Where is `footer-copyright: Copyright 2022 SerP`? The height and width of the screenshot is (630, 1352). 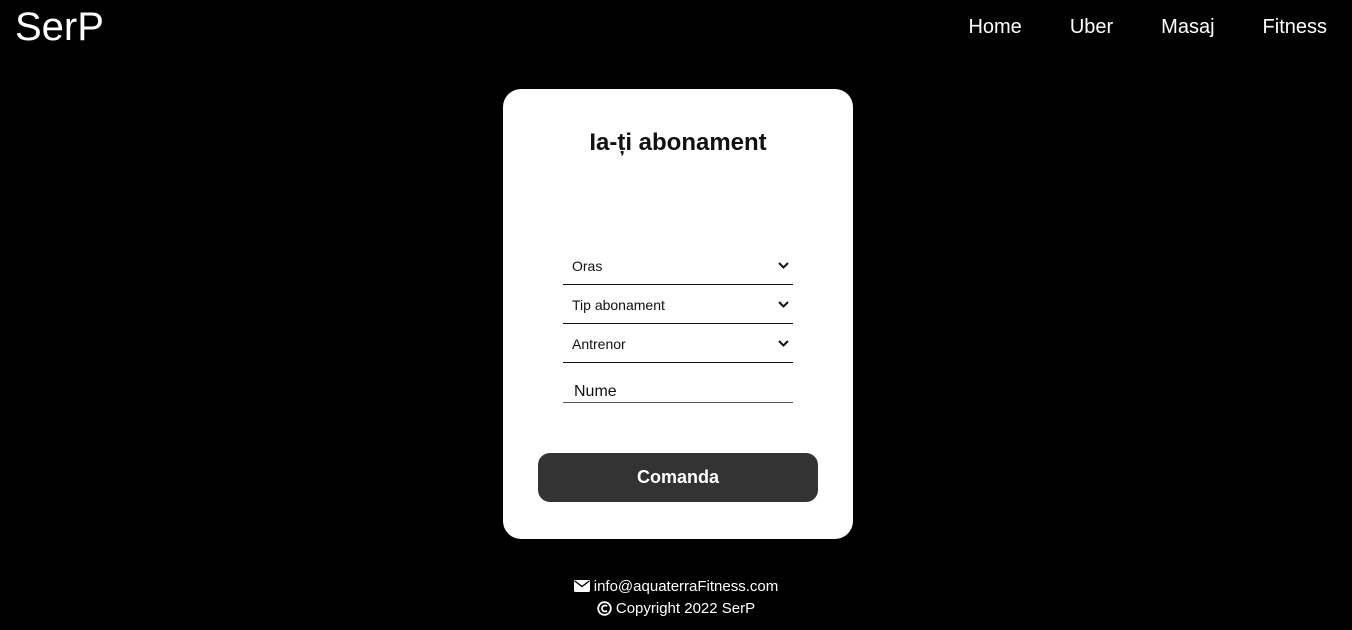 footer-copyright: Copyright 2022 SerP is located at coordinates (685, 608).